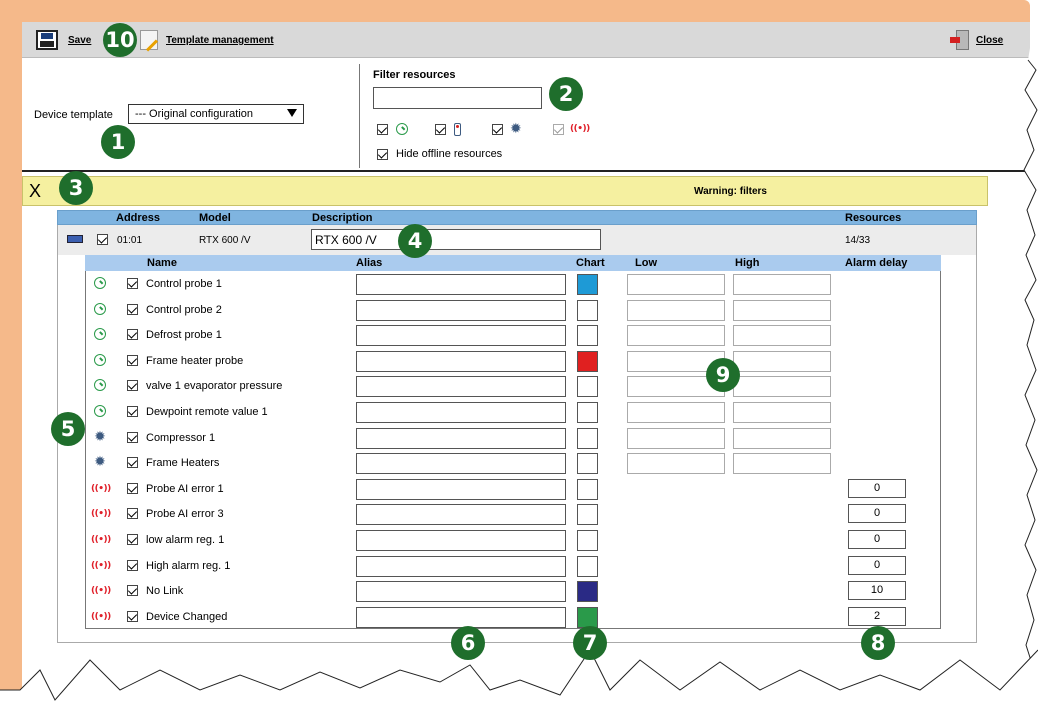 The image size is (1038, 703). I want to click on col-high: High, so click(747, 263).